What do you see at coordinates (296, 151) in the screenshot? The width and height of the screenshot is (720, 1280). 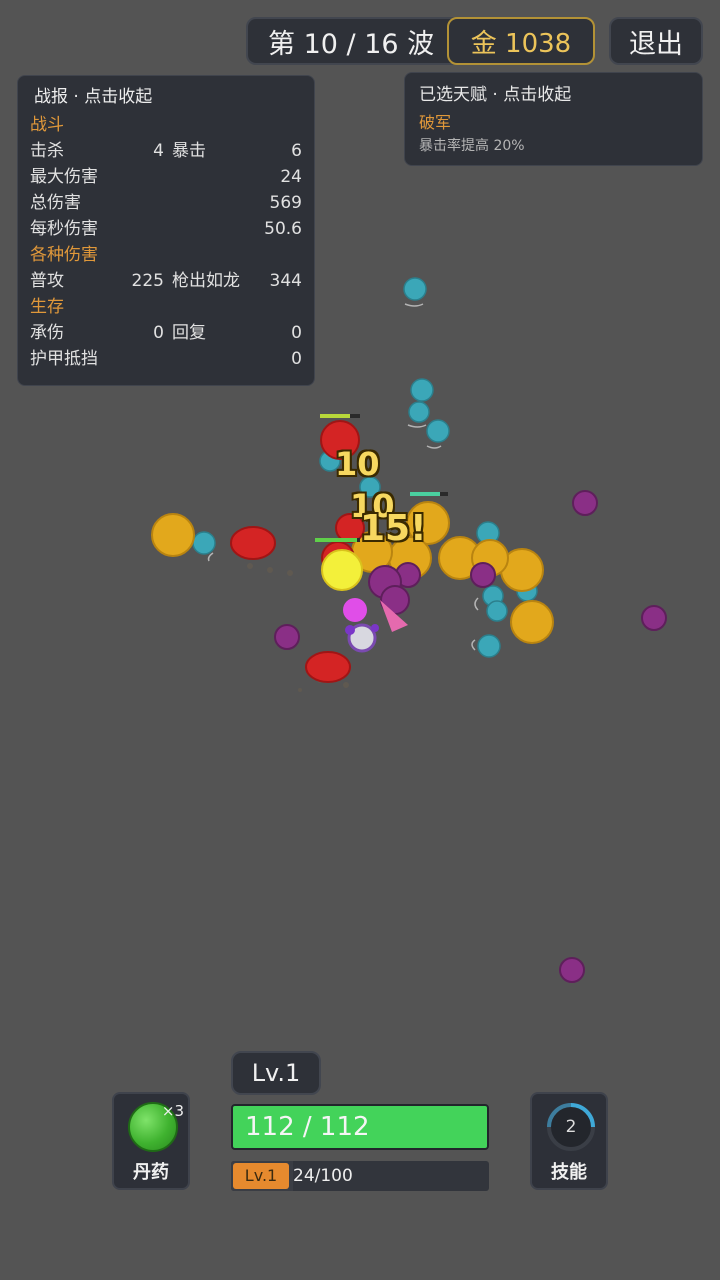 I see `stat-value: 6` at bounding box center [296, 151].